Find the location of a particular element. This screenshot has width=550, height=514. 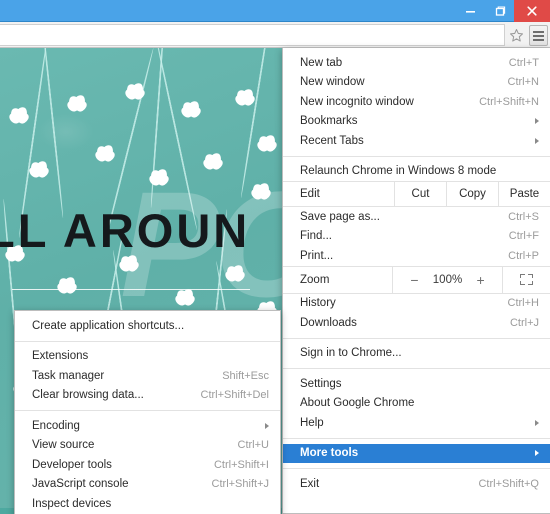

maximize-icon is located at coordinates (500, 10).